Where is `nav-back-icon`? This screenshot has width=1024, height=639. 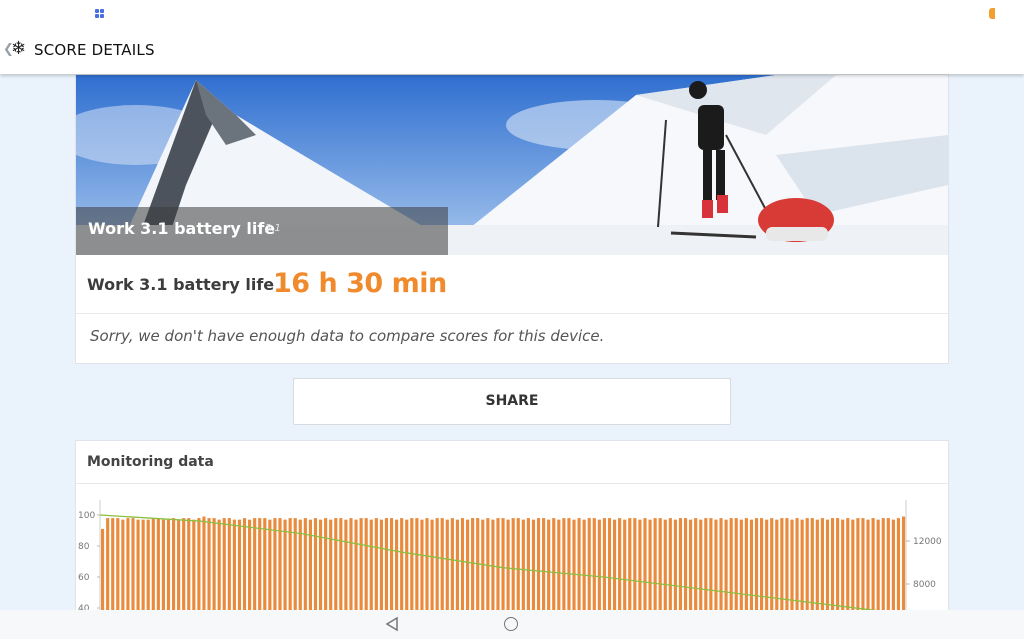
nav-back-icon is located at coordinates (392, 624).